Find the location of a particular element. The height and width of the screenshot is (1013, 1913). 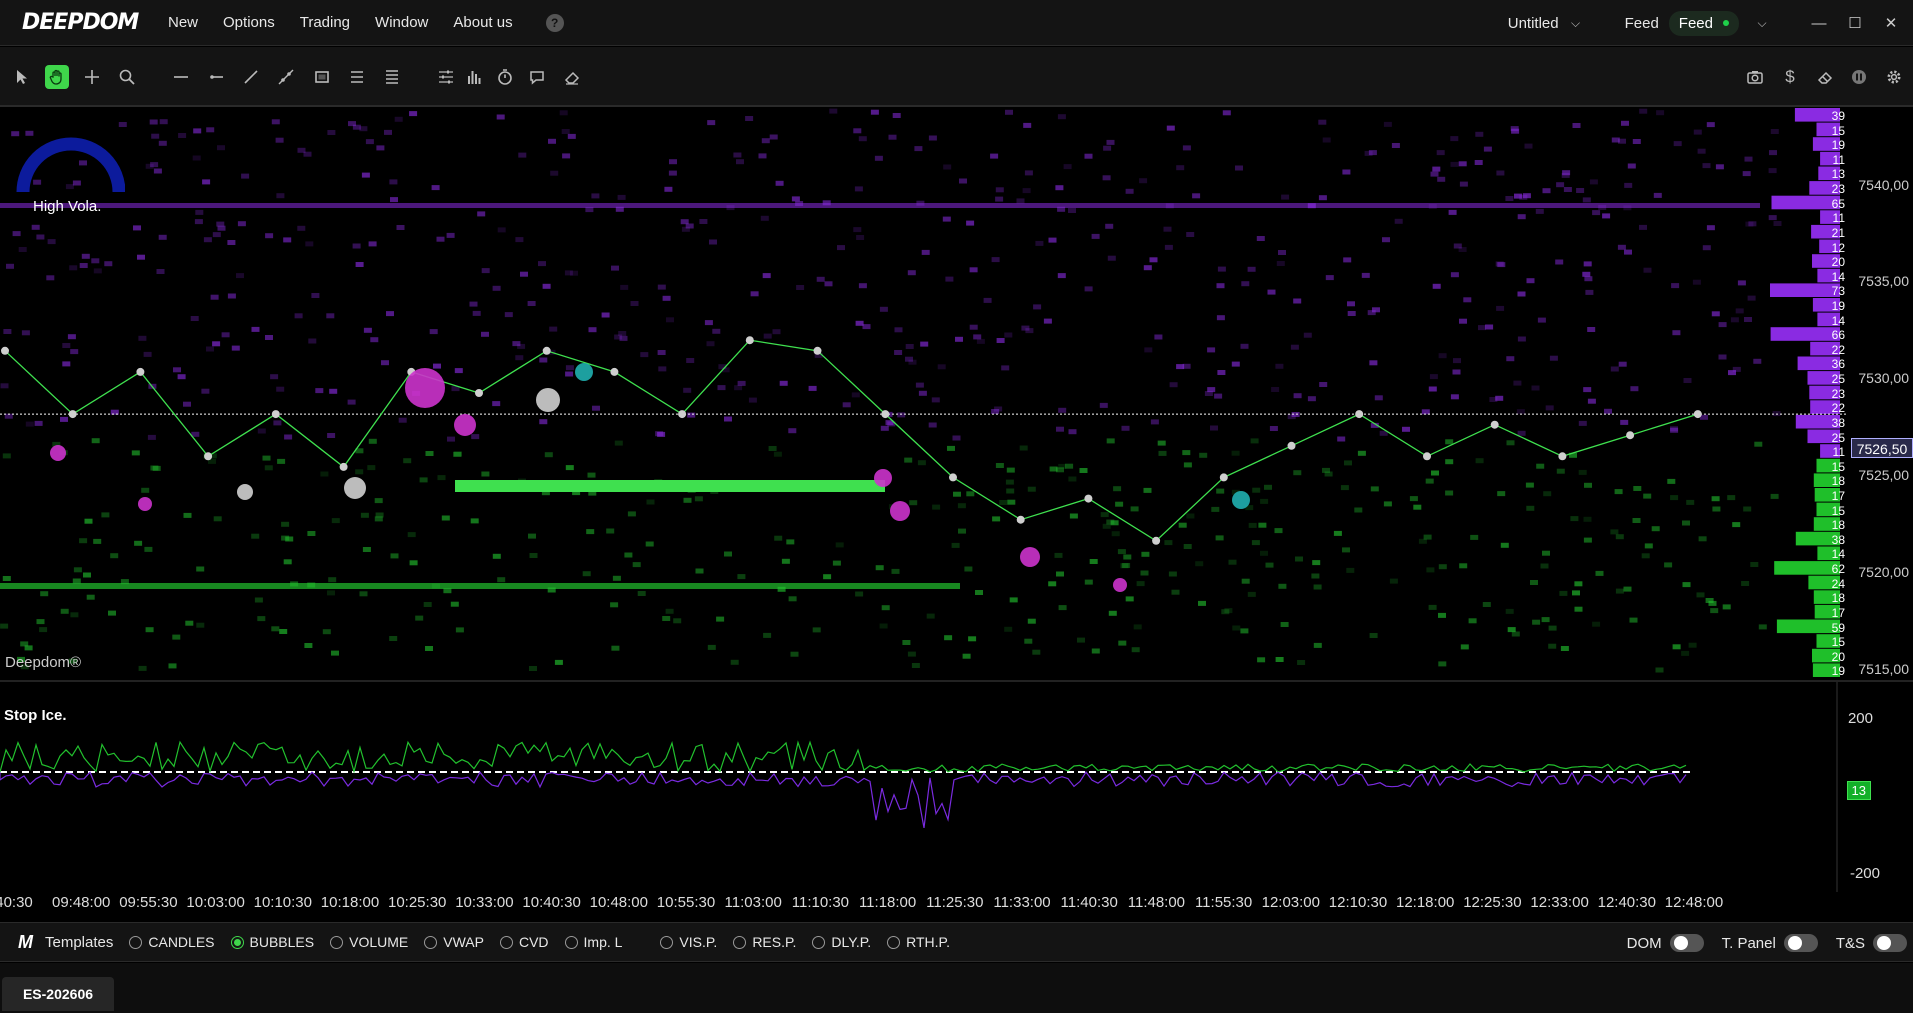

volatility-label: High Vola. is located at coordinates (67, 206).